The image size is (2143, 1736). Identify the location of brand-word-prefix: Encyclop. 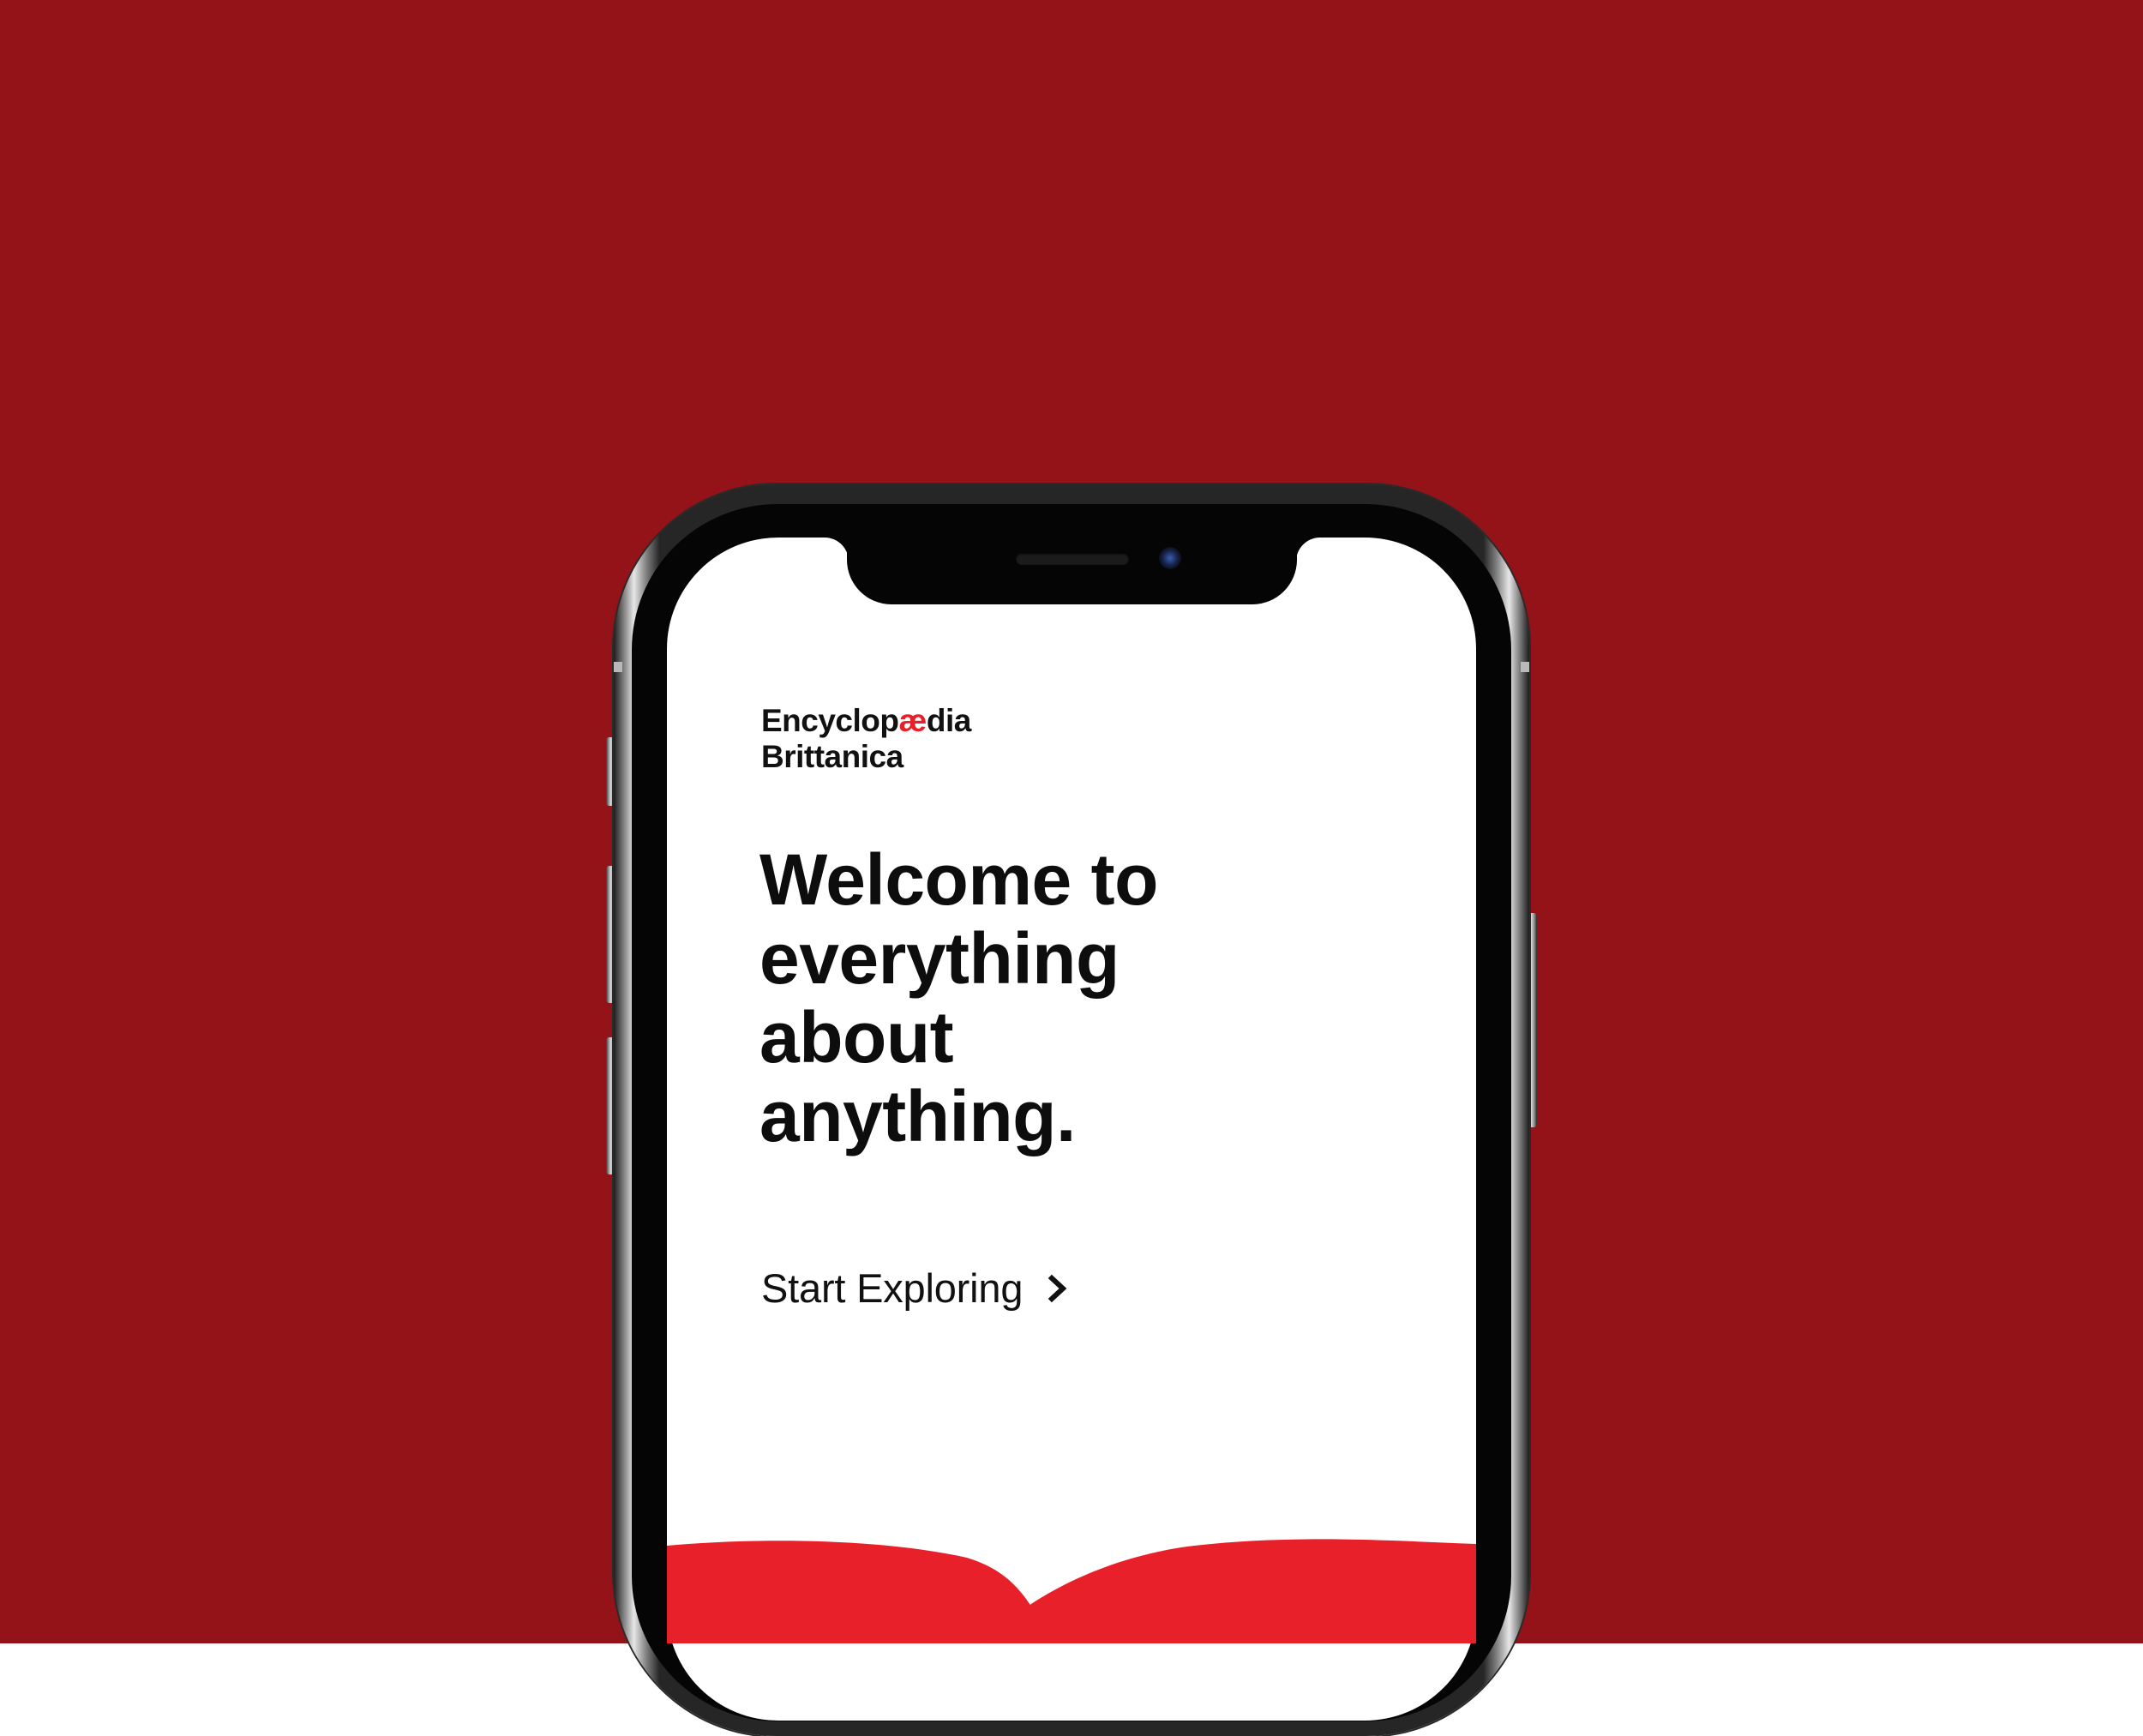
(830, 720).